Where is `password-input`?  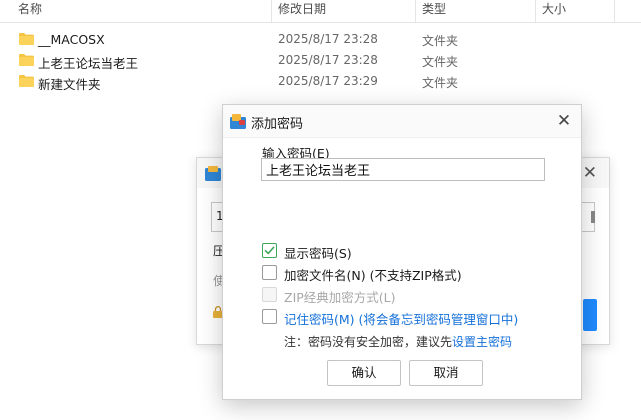 password-input is located at coordinates (403, 169).